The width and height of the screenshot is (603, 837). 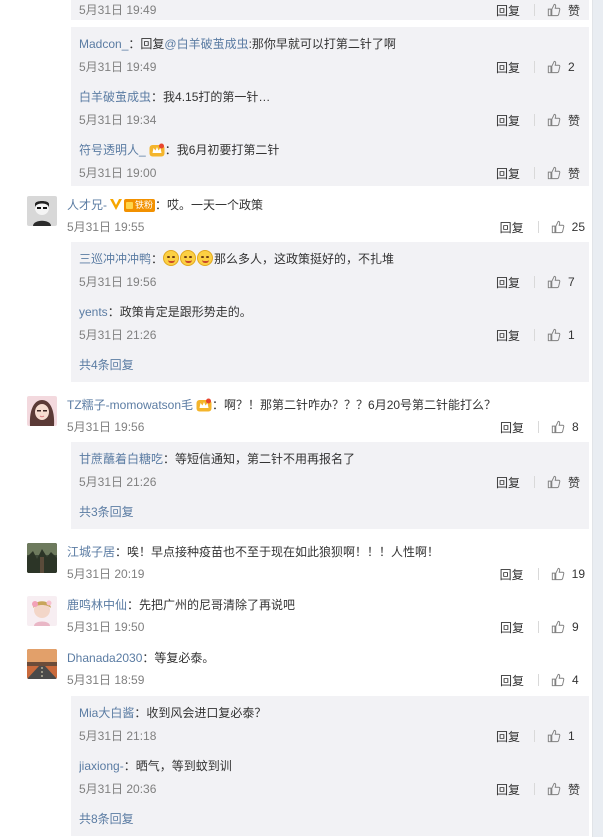 I want to click on reply-text: ：收到风会进口复必泰？, so click(x=200, y=713).